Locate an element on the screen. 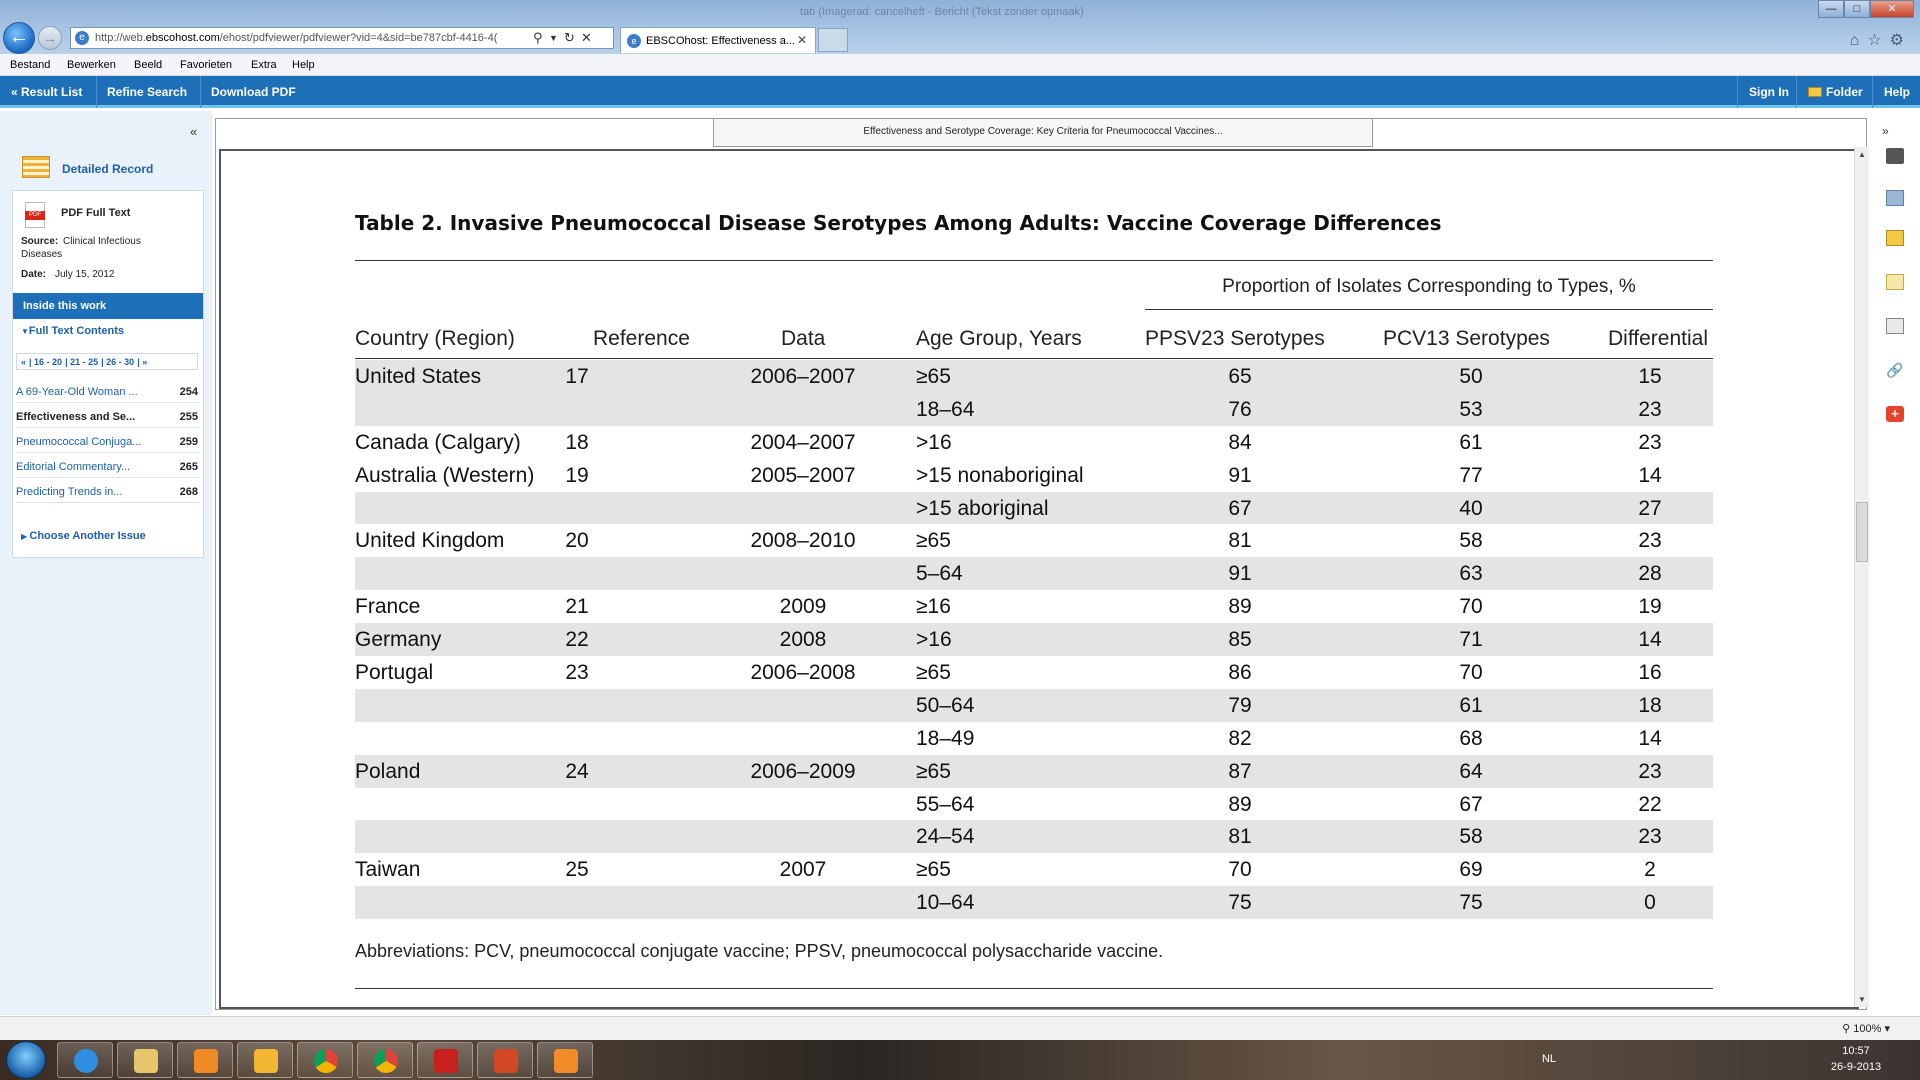 Image resolution: width=1920 pixels, height=1080 pixels. header-rule is located at coordinates (1034, 358).